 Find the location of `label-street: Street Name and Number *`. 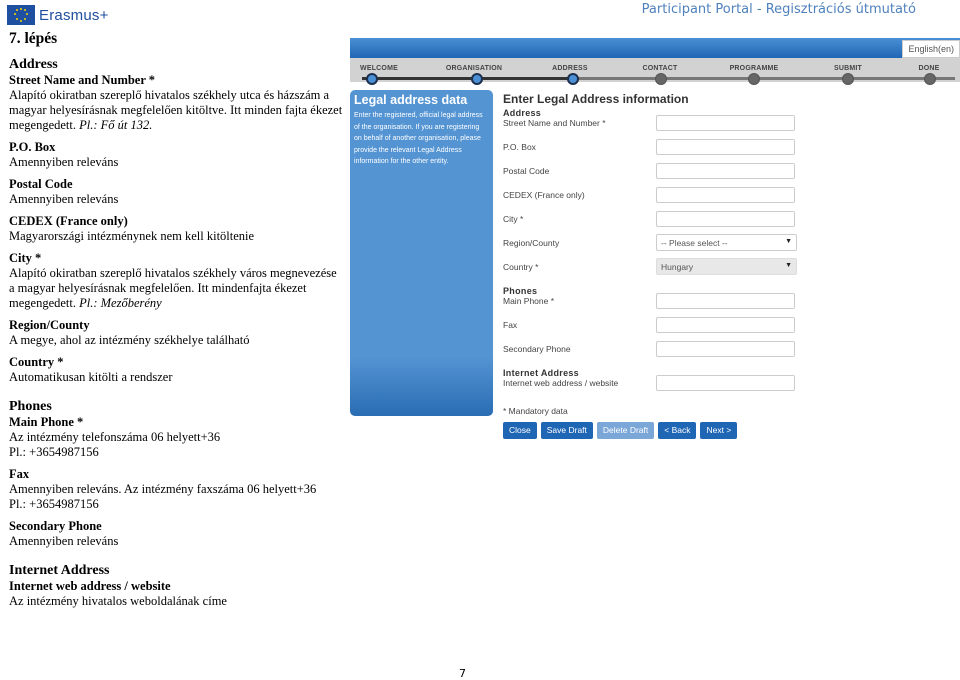

label-street: Street Name and Number * is located at coordinates (554, 123).